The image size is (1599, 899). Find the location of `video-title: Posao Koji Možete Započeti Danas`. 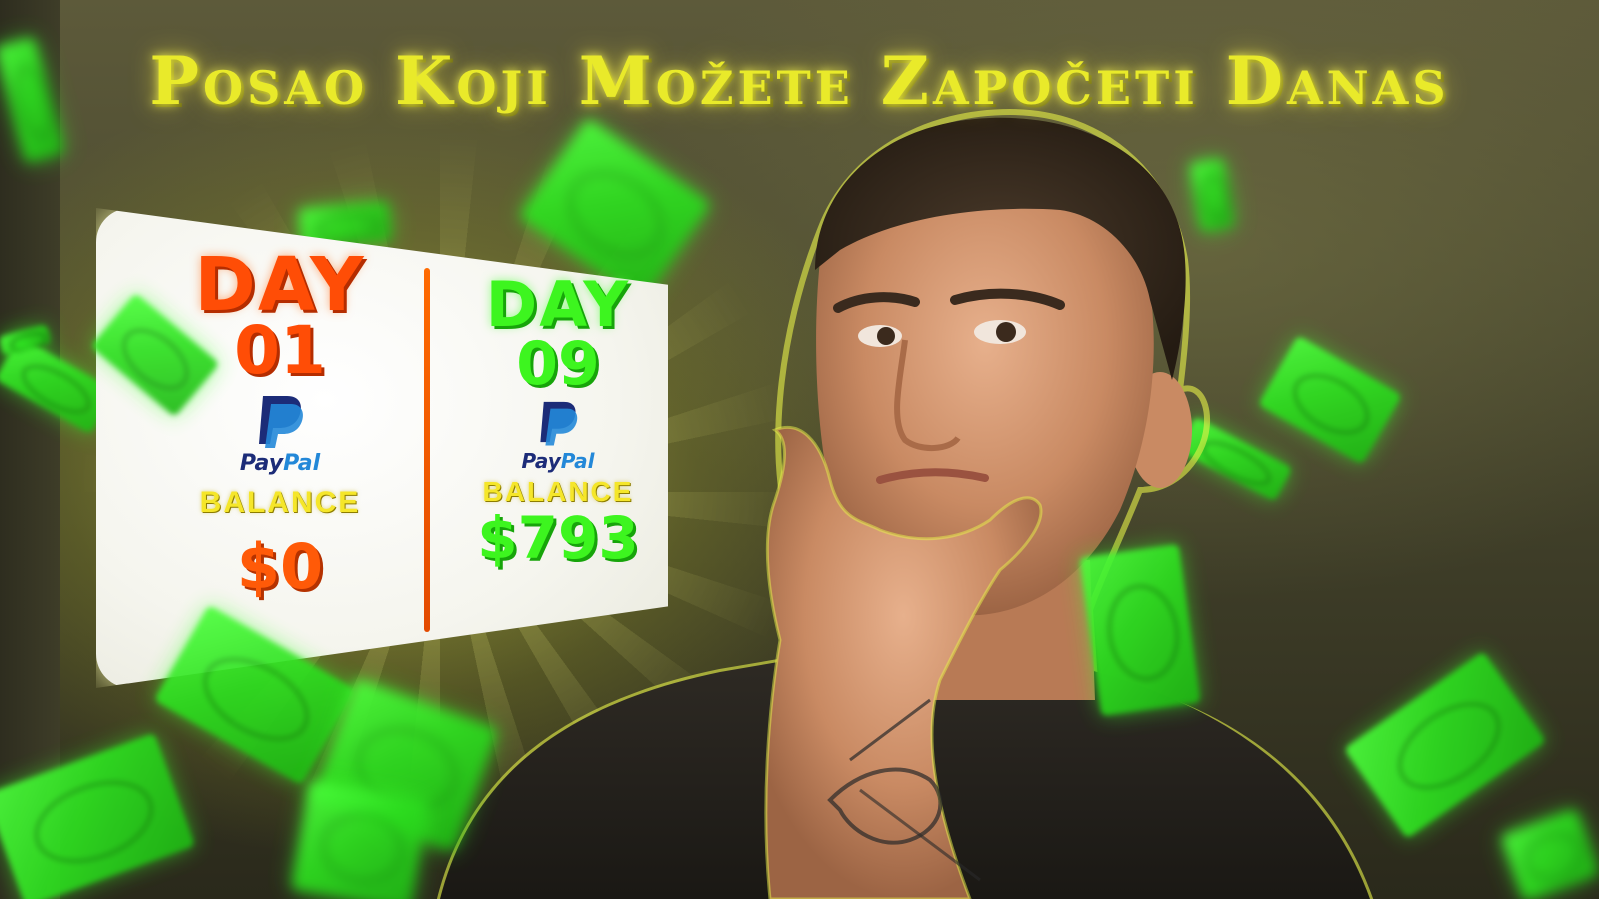

video-title: Posao Koji Možete Započeti Danas is located at coordinates (799, 81).